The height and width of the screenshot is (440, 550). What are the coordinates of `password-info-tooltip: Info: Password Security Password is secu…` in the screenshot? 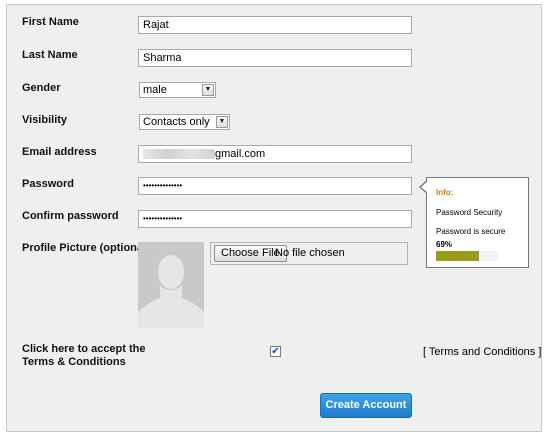 It's located at (477, 222).